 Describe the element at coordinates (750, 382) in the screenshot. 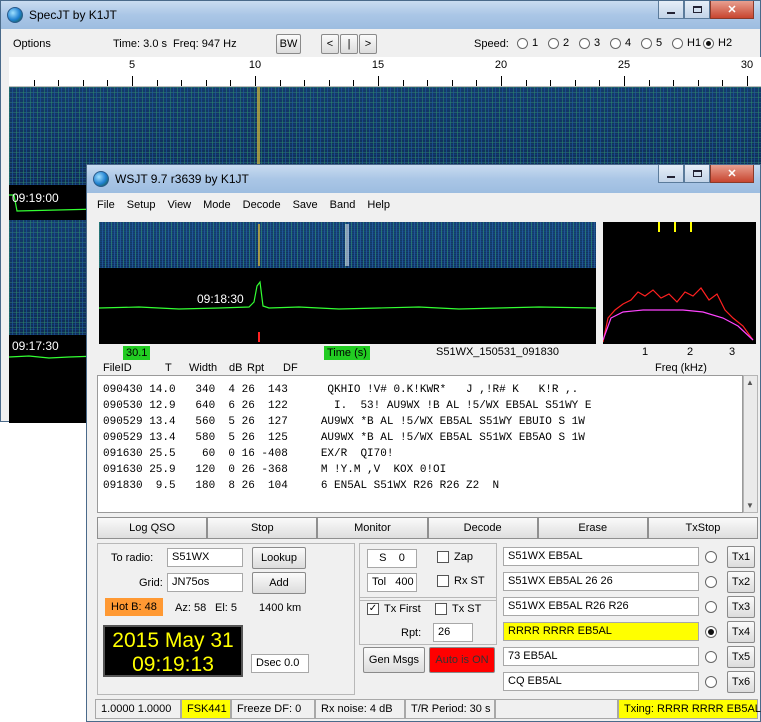

I see `scroll-up-icon: ▲` at that location.